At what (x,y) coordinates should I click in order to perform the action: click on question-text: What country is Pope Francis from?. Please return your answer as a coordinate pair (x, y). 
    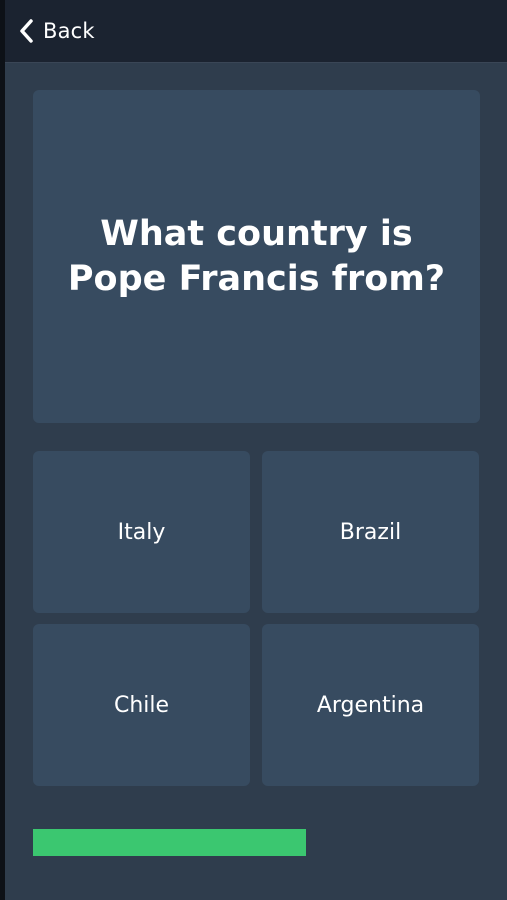
    Looking at the image, I should click on (256, 256).